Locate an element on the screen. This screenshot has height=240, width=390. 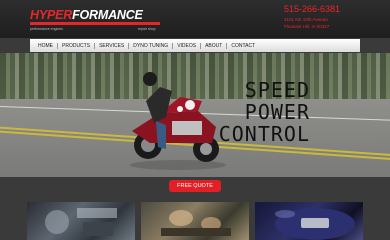
logo-formance: FORMANCE is located at coordinates (107, 15).